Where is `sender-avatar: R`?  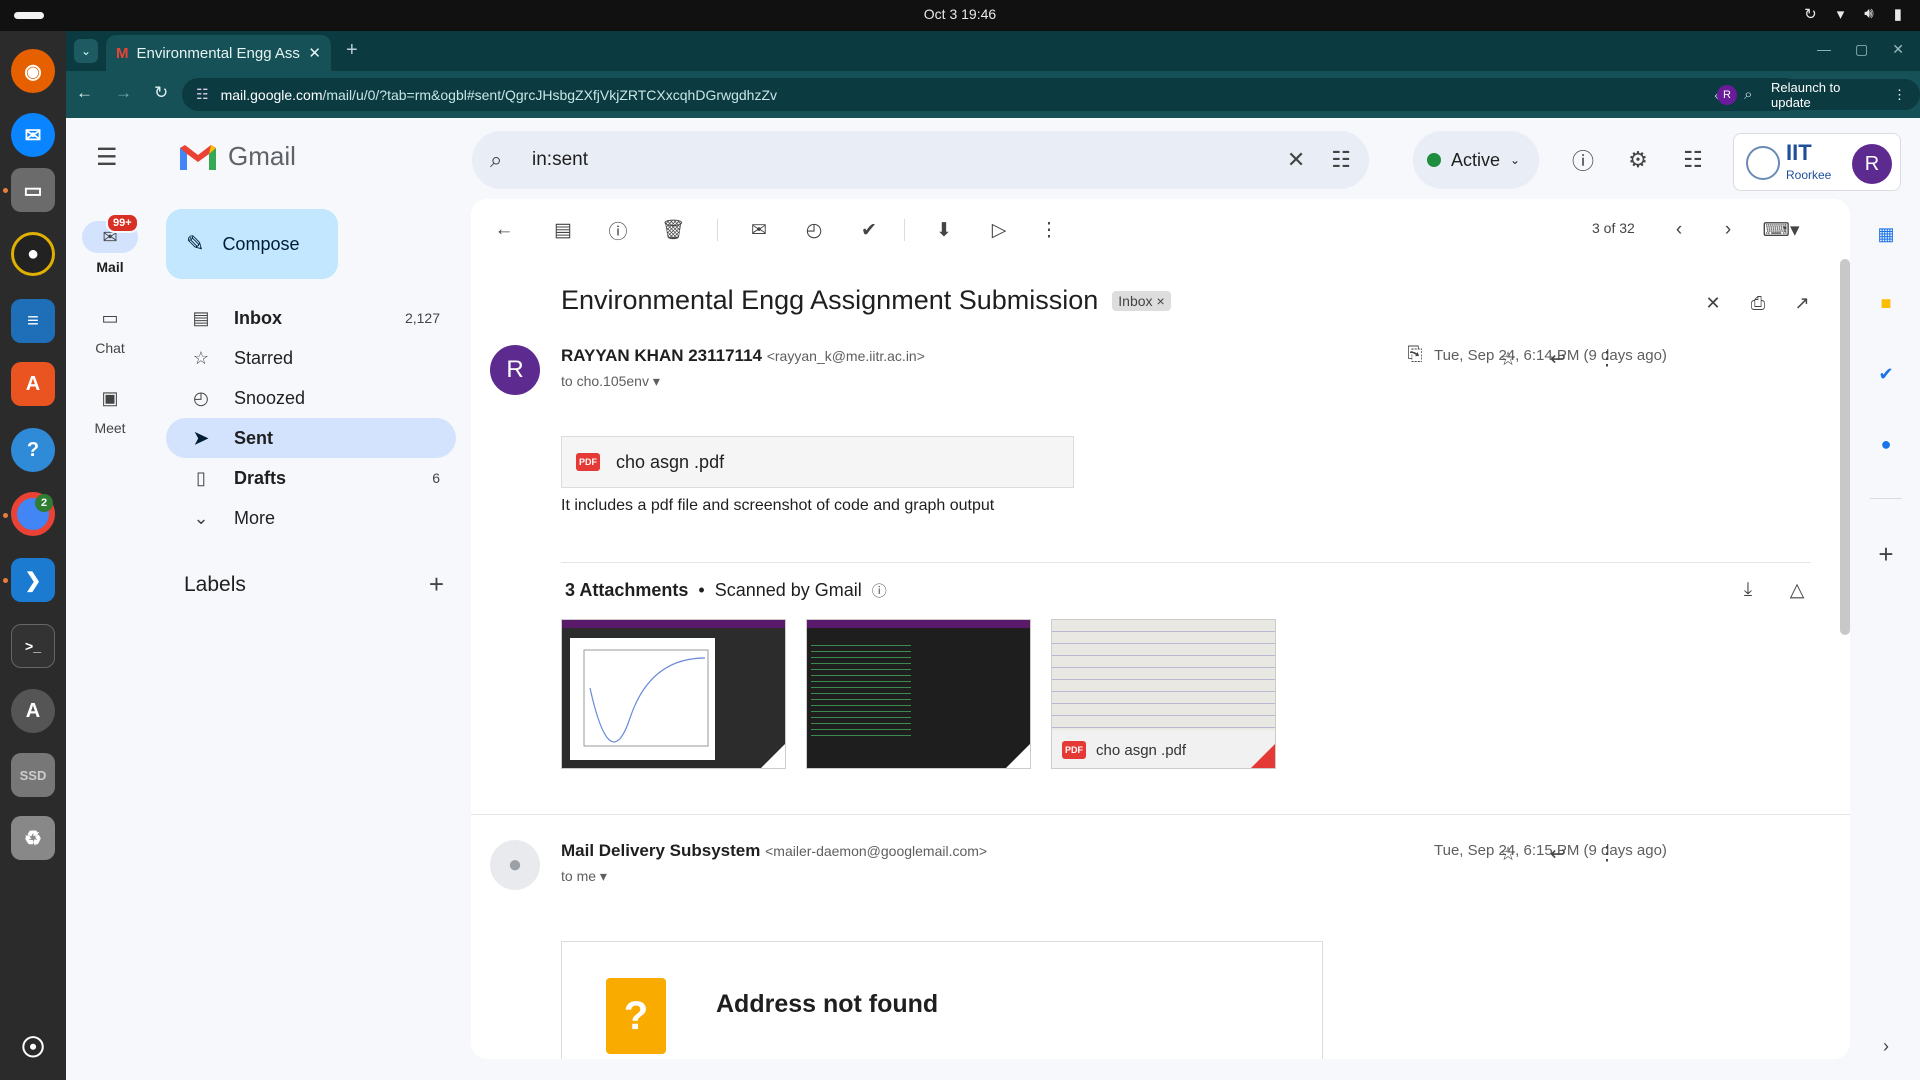
sender-avatar: R is located at coordinates (515, 370).